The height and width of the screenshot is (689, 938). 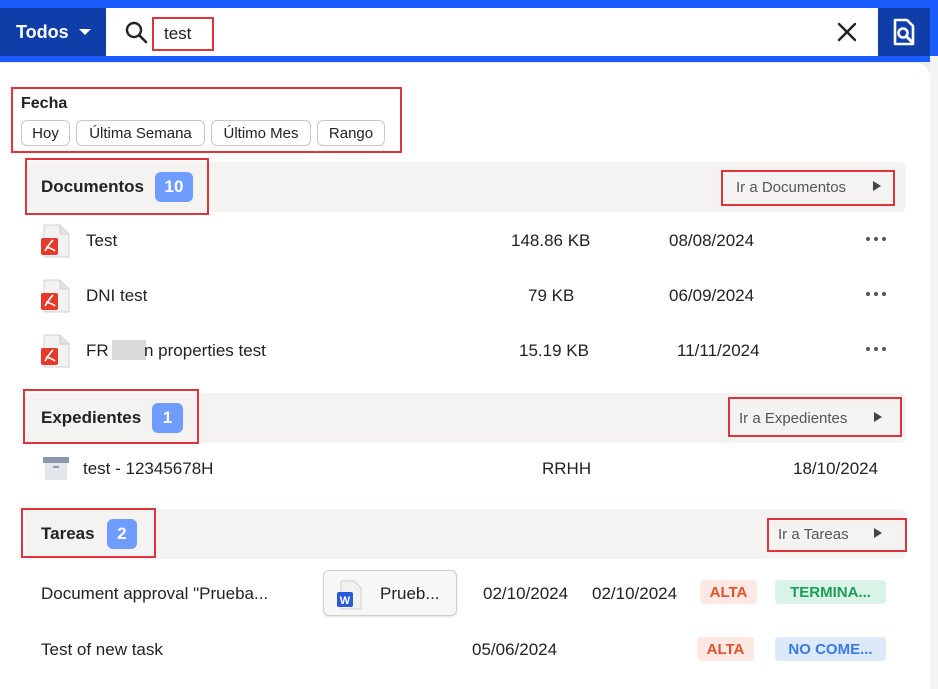 I want to click on close-icon, so click(x=847, y=32).